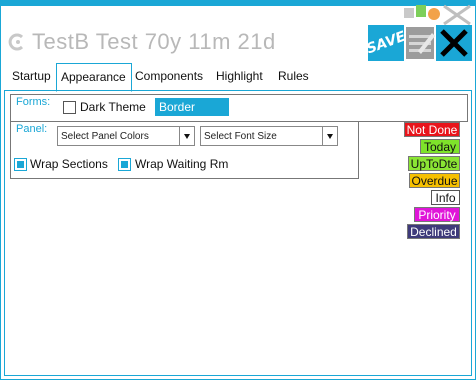 The image size is (476, 380). Describe the element at coordinates (16, 42) in the screenshot. I see `app-logo-icon` at that location.